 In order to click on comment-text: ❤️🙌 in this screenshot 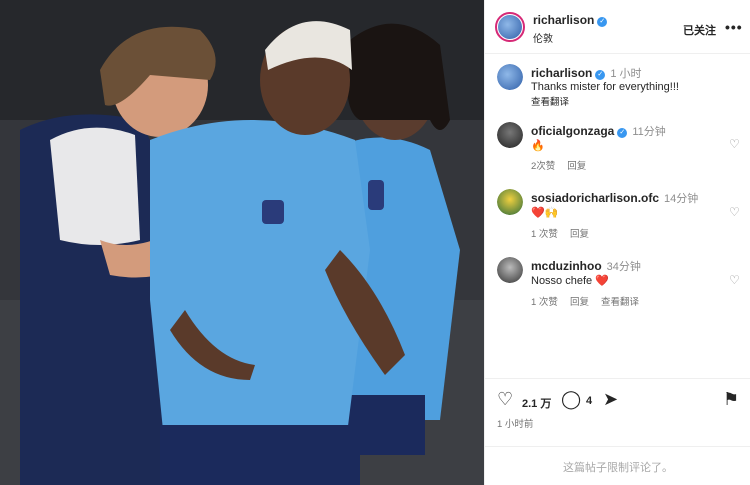, I will do `click(545, 213)`.